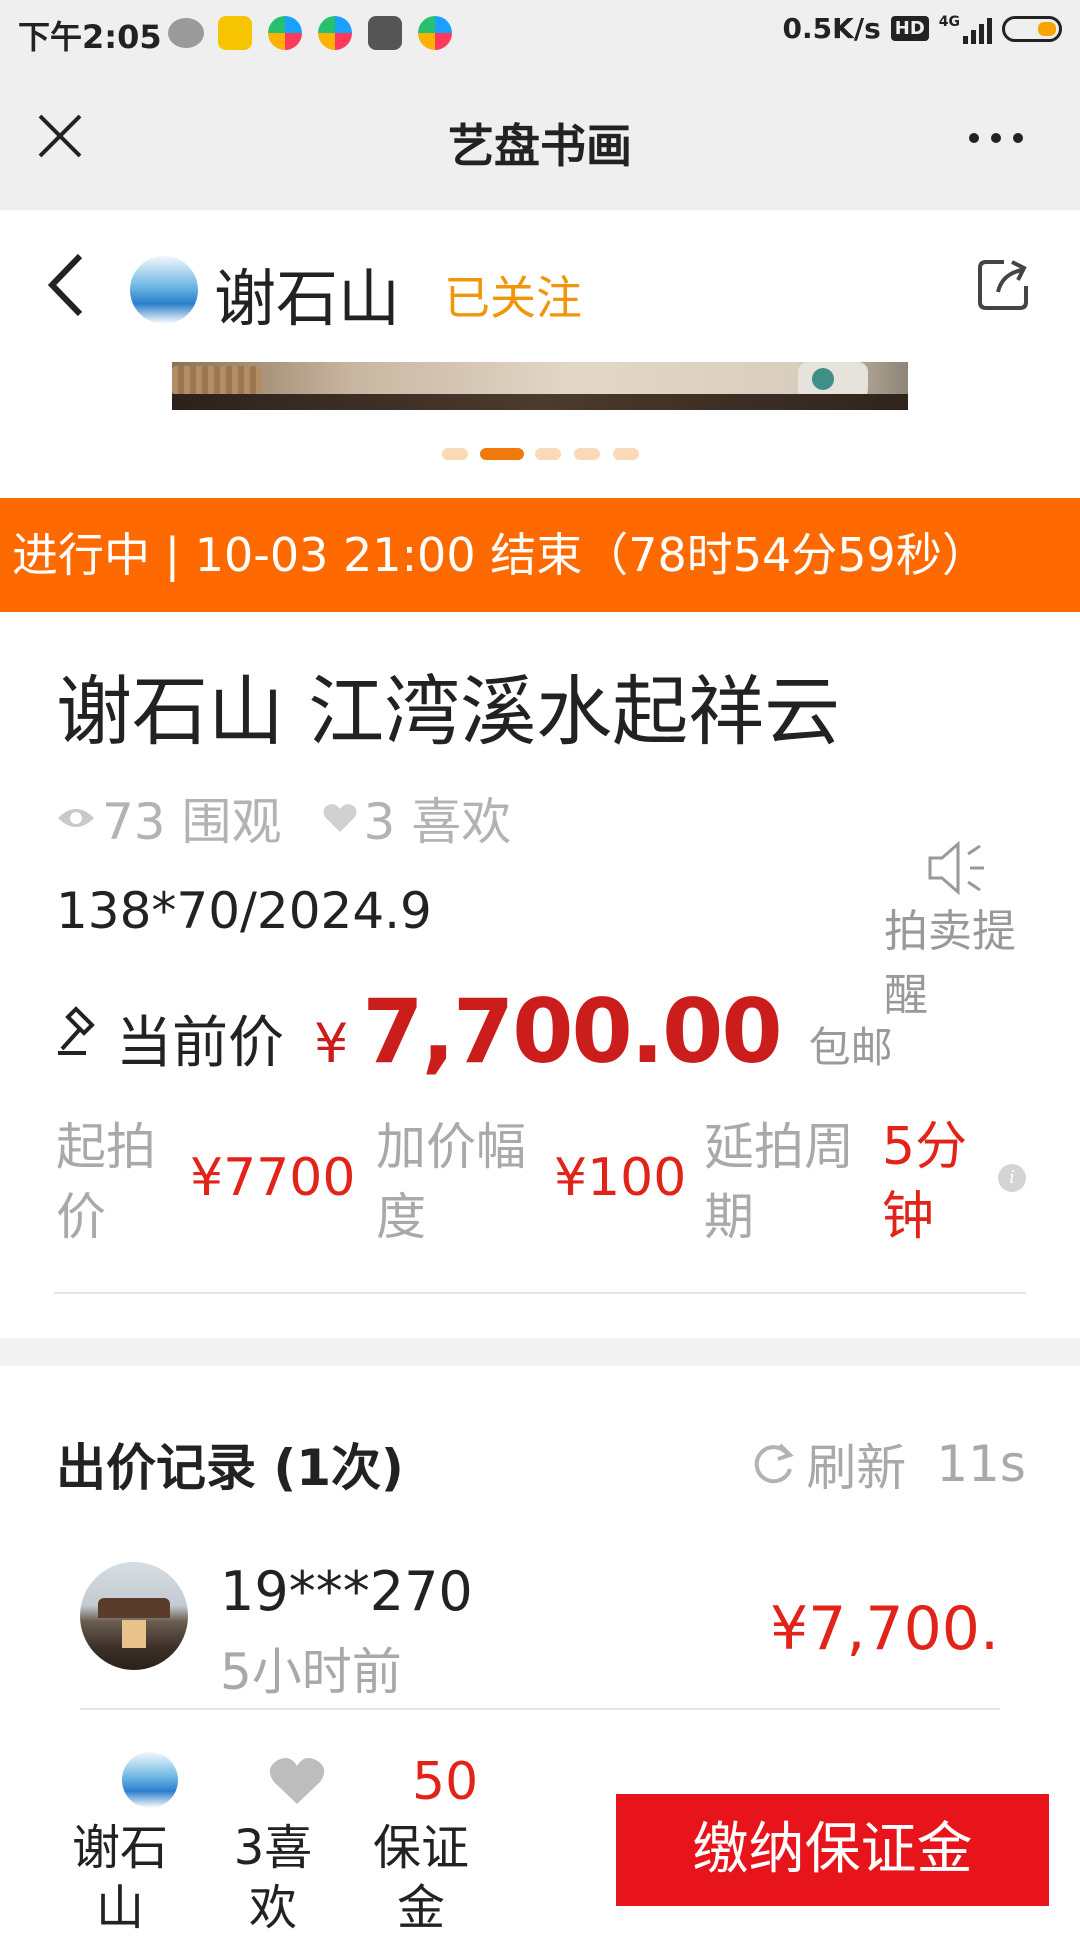 The width and height of the screenshot is (1080, 1938). I want to click on auction-reminder: 拍卖提醒, so click(954, 964).